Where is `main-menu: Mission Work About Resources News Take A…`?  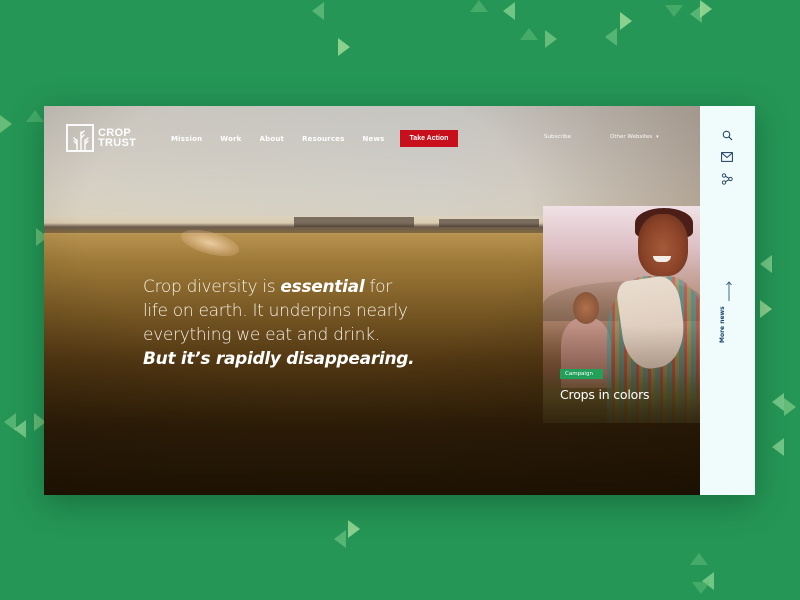
main-menu: Mission Work About Resources News Take A… is located at coordinates (315, 138).